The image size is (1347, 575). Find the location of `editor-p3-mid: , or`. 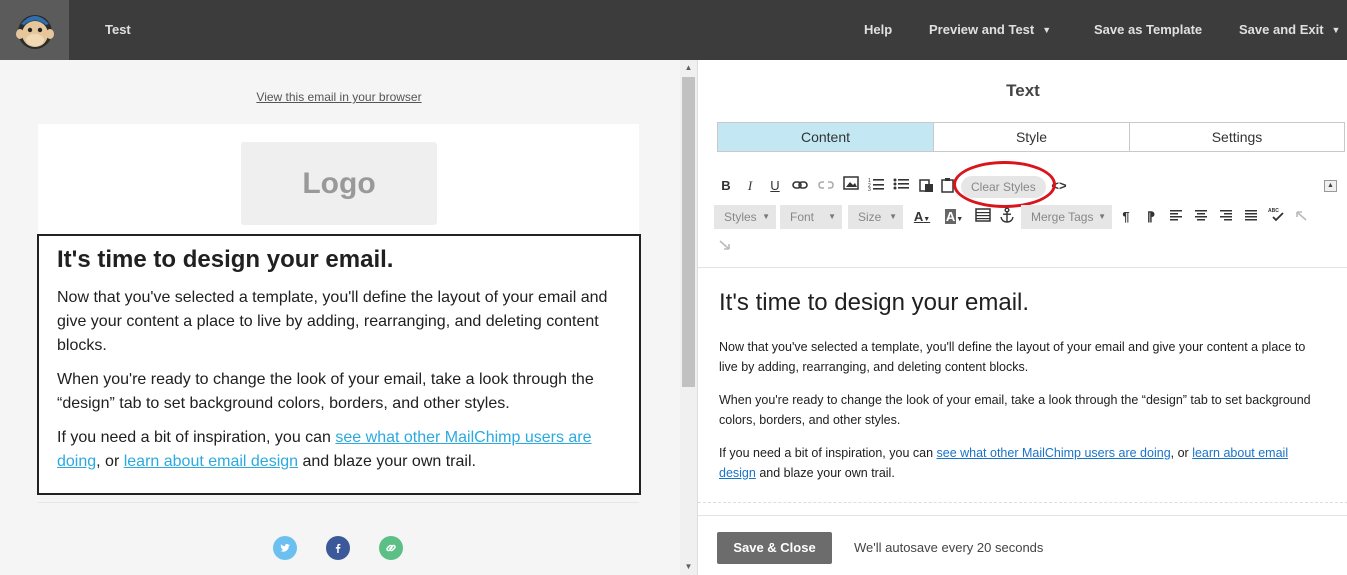

editor-p3-mid: , or is located at coordinates (1181, 453).